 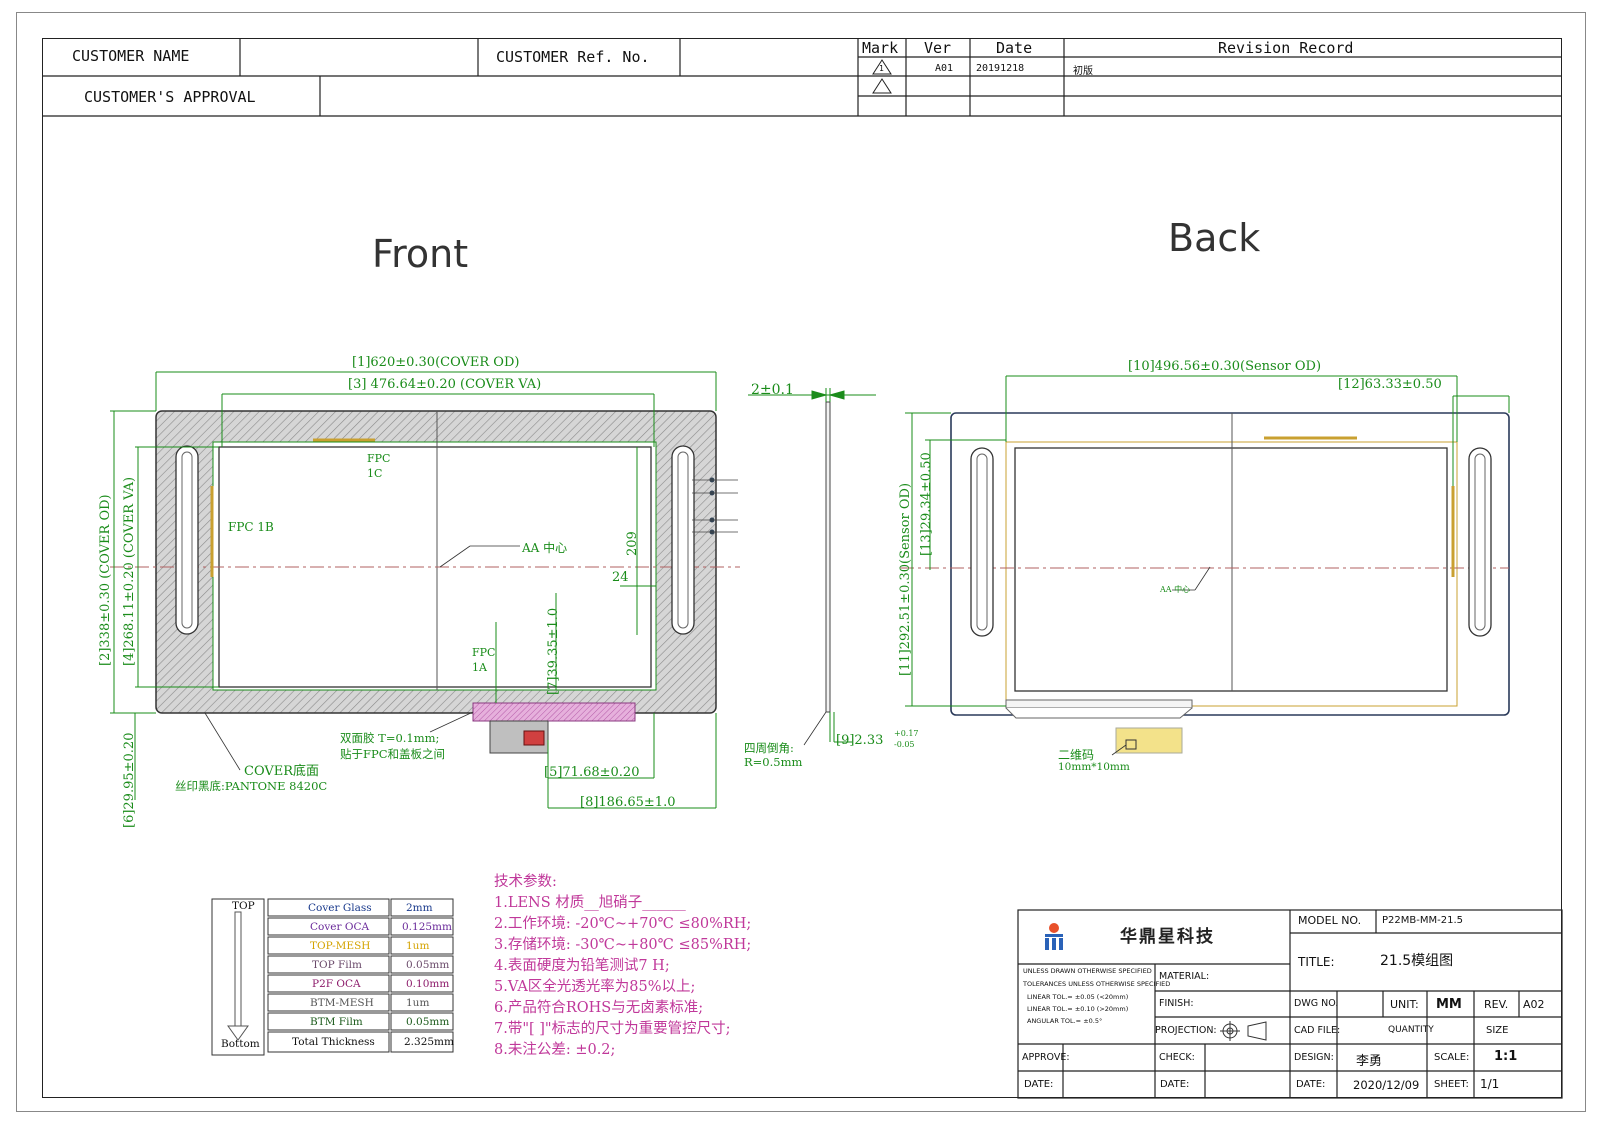 What do you see at coordinates (1404, 1004) in the screenshot?
I see `unit-label: UNIT:` at bounding box center [1404, 1004].